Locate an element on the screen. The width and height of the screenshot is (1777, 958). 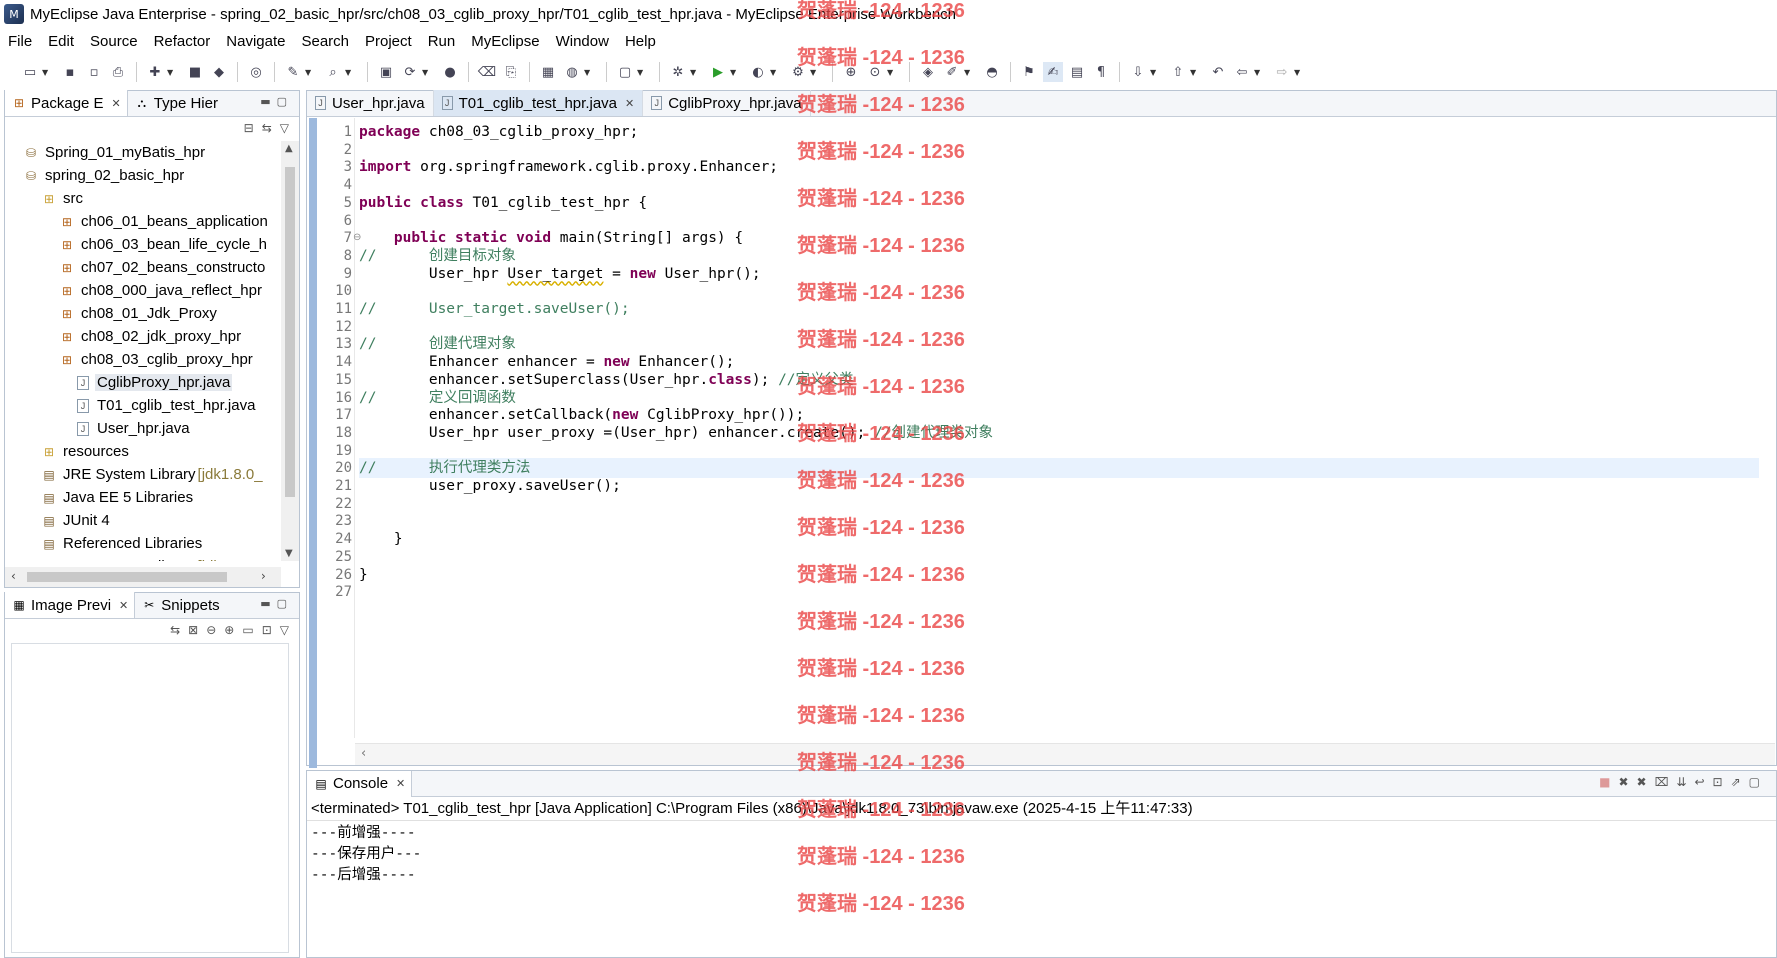
coverage-icon: ◐ is located at coordinates (758, 72).